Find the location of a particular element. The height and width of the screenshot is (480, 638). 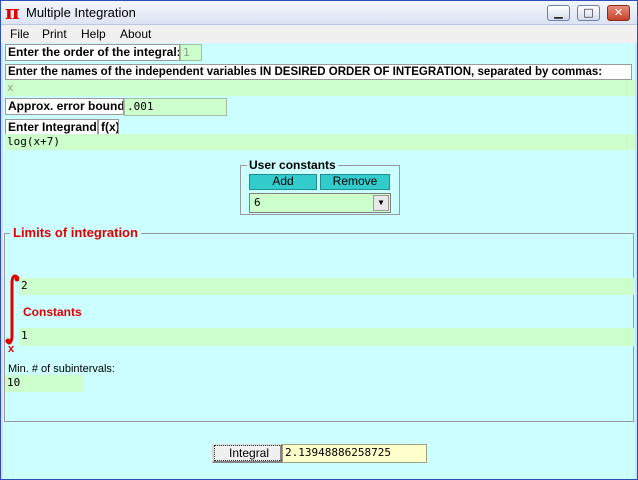

title-bar: π Multiple Integration ▁ □ ✕ is located at coordinates (319, 13).